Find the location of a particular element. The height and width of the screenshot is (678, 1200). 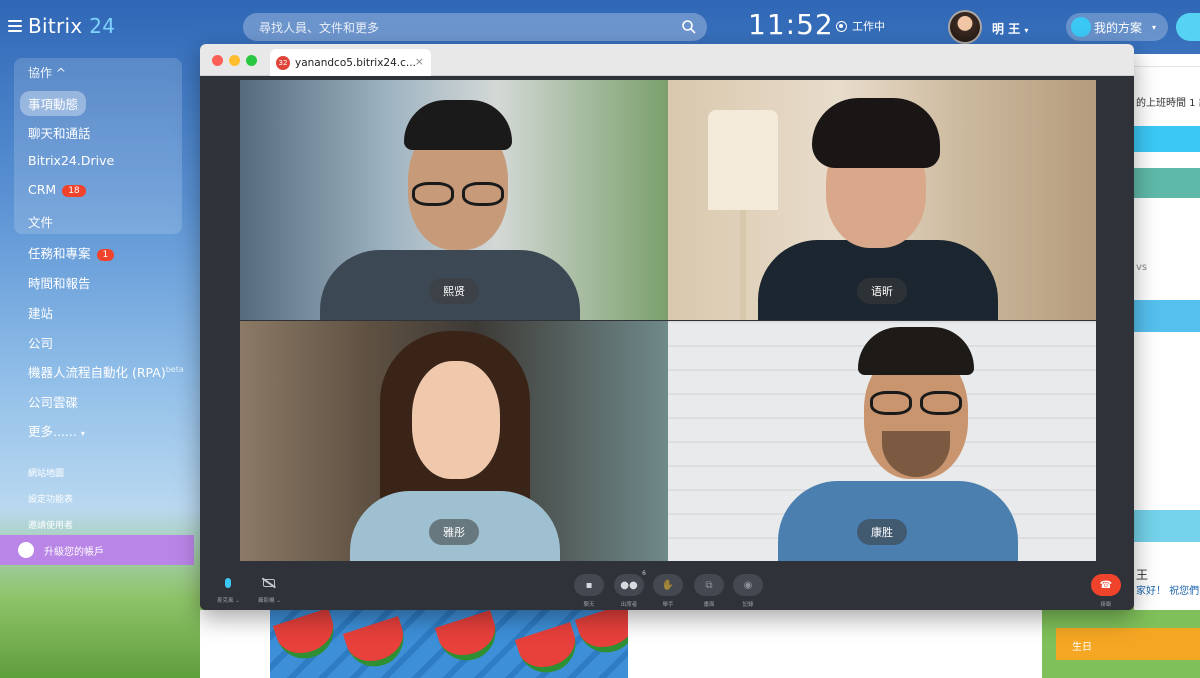

work-status: 工作中 is located at coordinates (860, 26).